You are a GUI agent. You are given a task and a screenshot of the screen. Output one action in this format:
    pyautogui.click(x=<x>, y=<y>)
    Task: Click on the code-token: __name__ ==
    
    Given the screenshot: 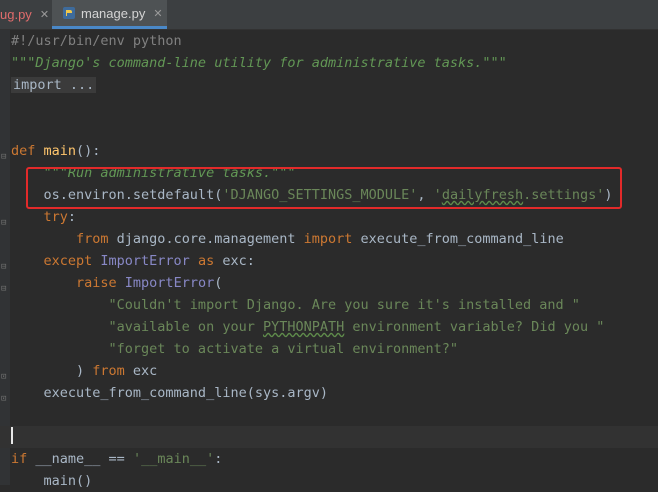 What is the action you would take?
    pyautogui.click(x=84, y=459)
    